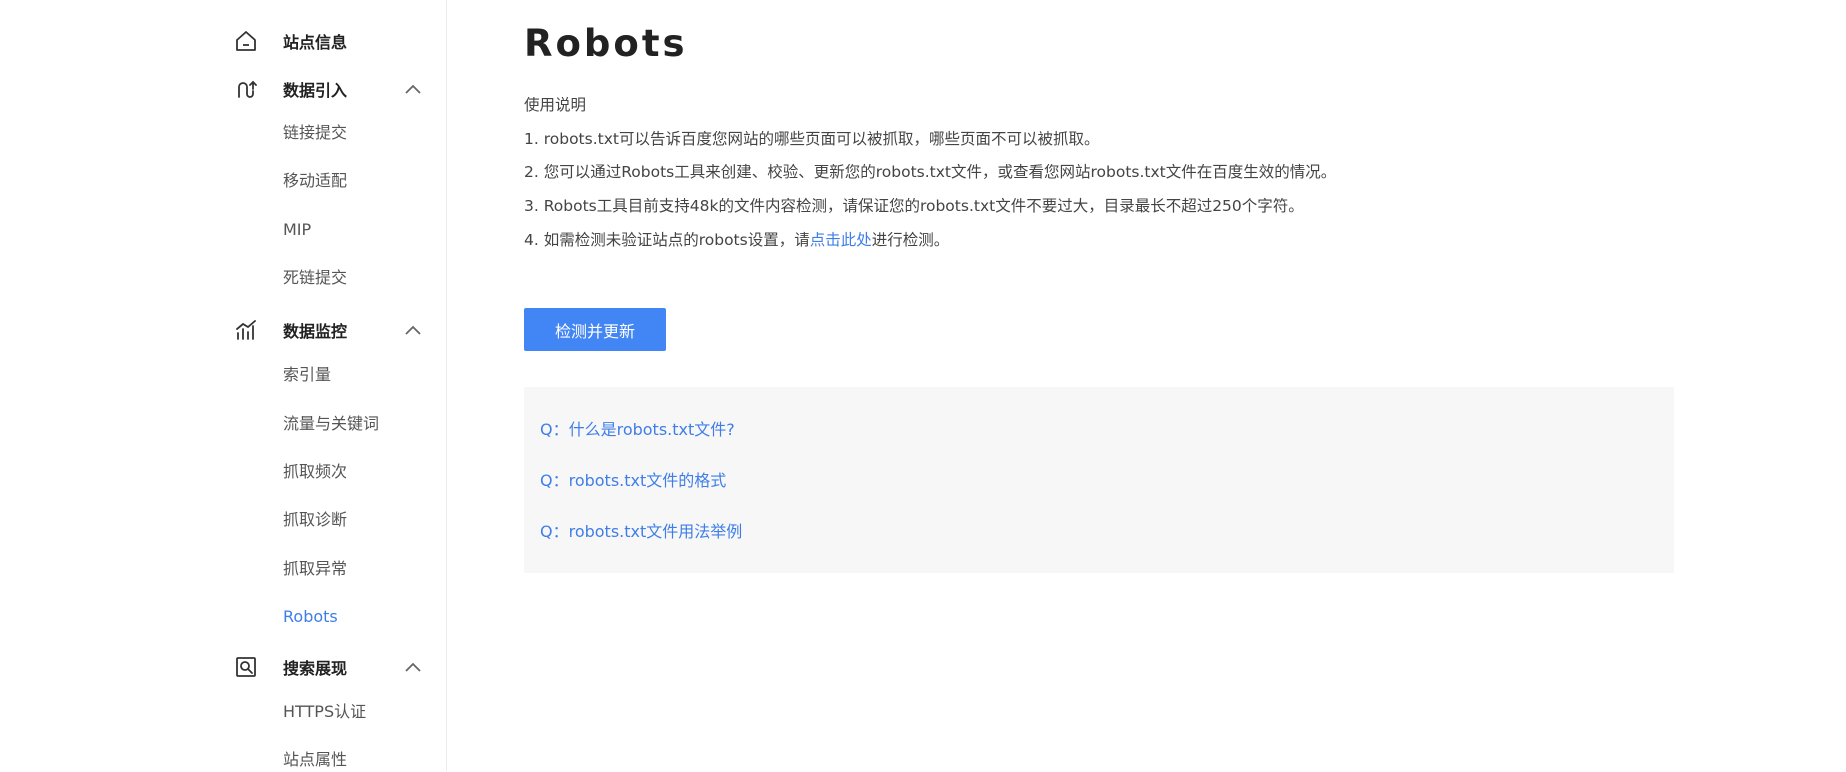 The height and width of the screenshot is (772, 1846). What do you see at coordinates (315, 133) in the screenshot?
I see `sidebar-item-link-submit: 链接提交` at bounding box center [315, 133].